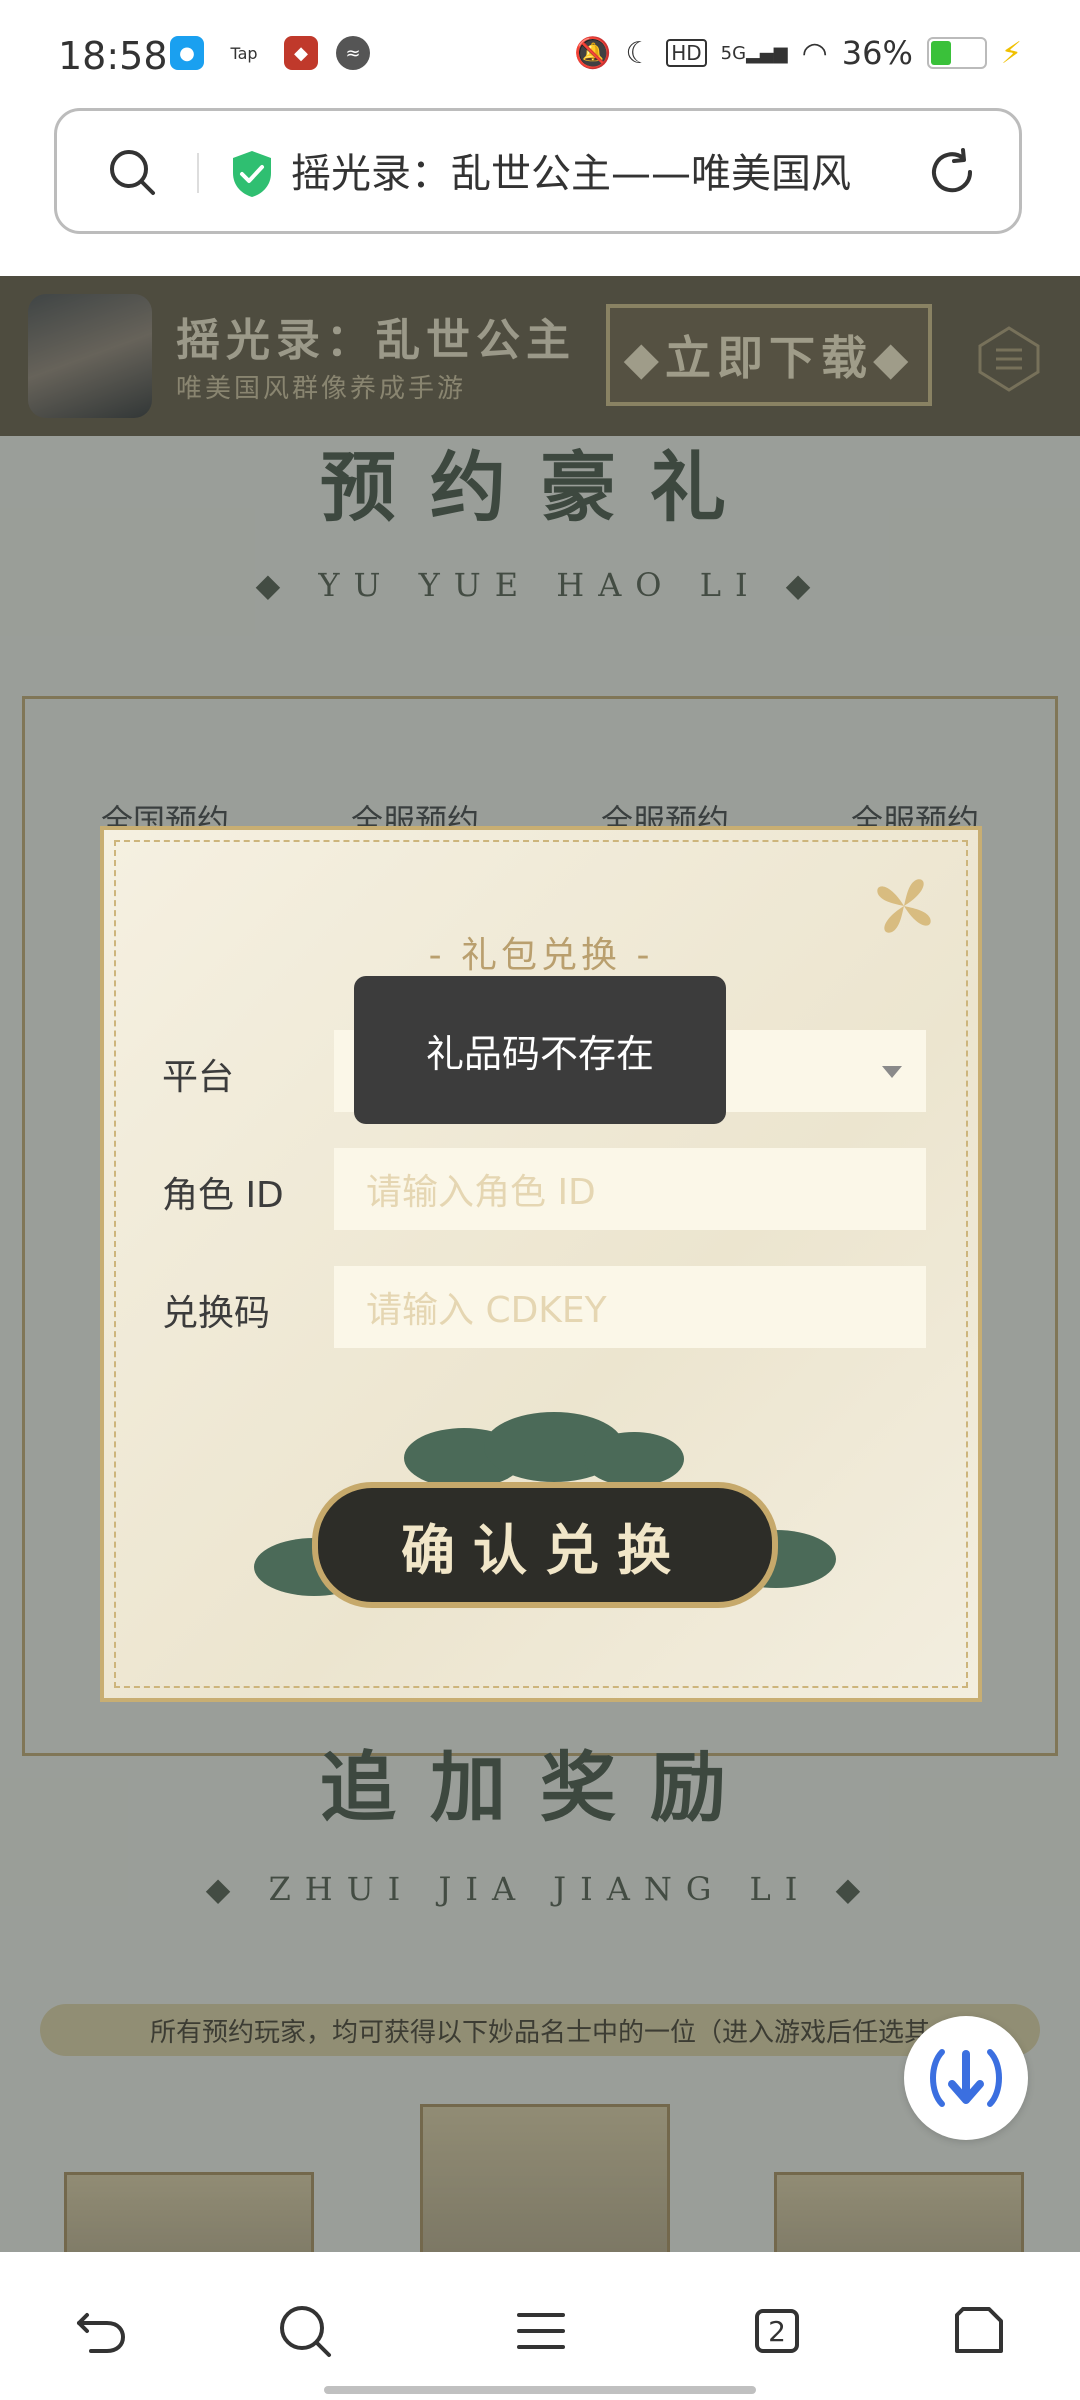  What do you see at coordinates (630, 1189) in the screenshot?
I see `role-id-input: 请输入角色 ID` at bounding box center [630, 1189].